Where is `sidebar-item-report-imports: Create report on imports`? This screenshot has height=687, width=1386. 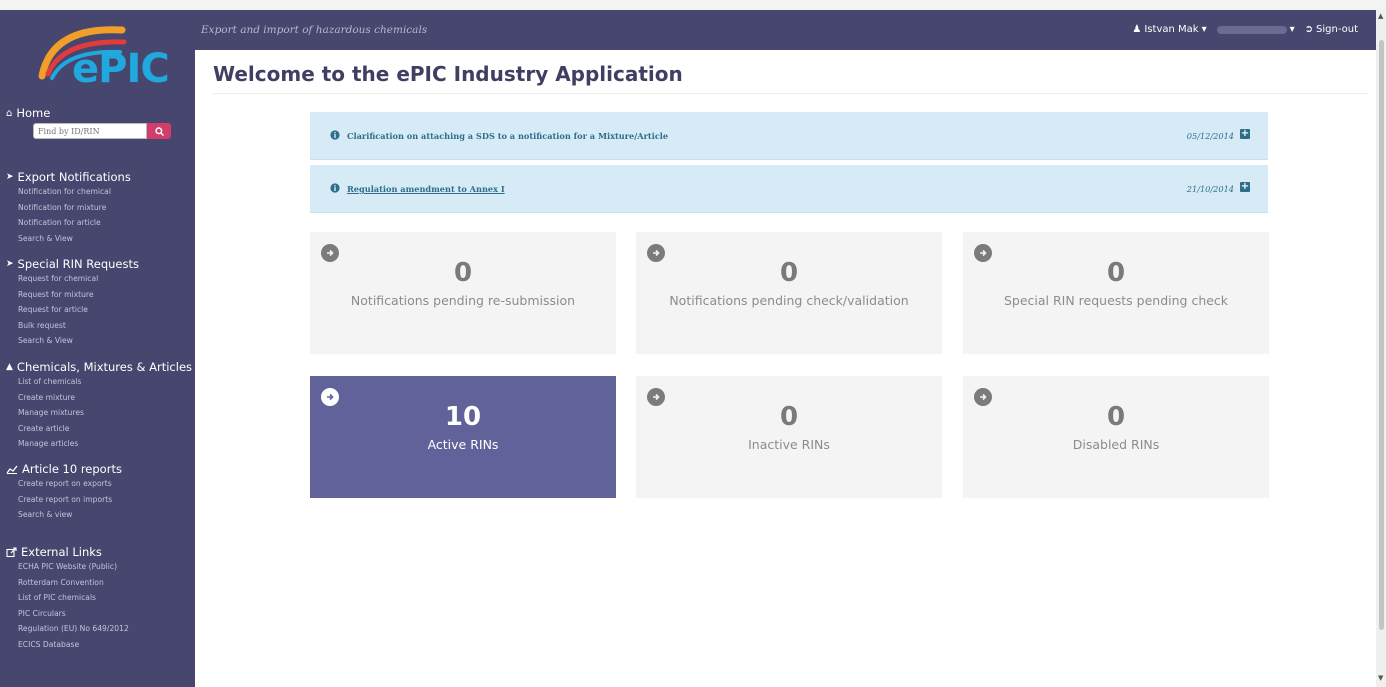 sidebar-item-report-imports: Create report on imports is located at coordinates (70, 500).